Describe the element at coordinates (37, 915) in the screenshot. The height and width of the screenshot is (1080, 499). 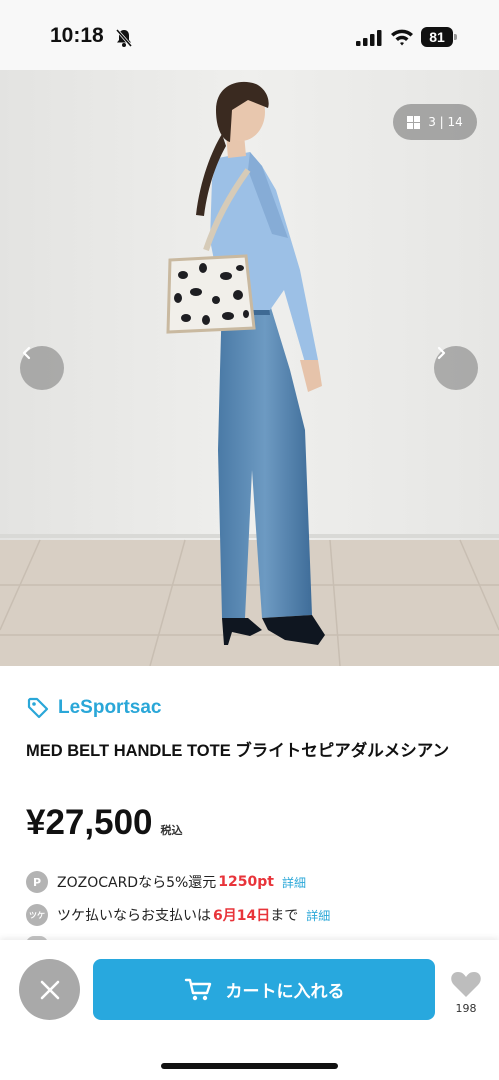
I see `tsuke-icon: ツケ` at that location.